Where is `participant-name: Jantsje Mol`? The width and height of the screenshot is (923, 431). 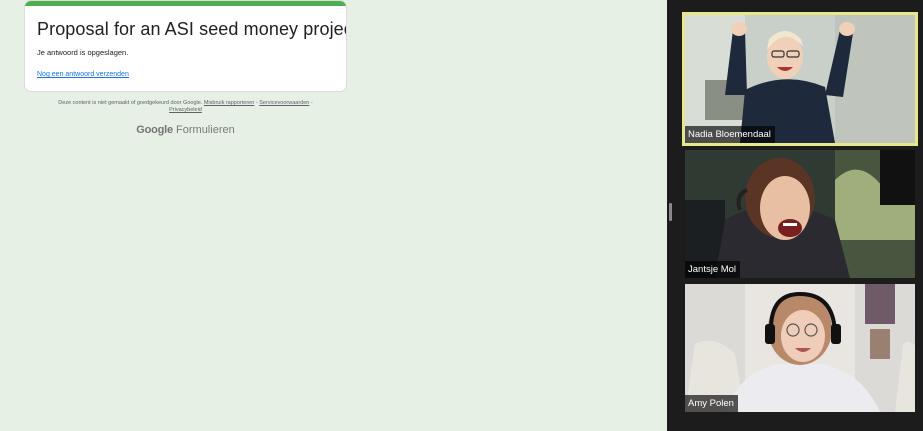
participant-name: Jantsje Mol is located at coordinates (713, 269).